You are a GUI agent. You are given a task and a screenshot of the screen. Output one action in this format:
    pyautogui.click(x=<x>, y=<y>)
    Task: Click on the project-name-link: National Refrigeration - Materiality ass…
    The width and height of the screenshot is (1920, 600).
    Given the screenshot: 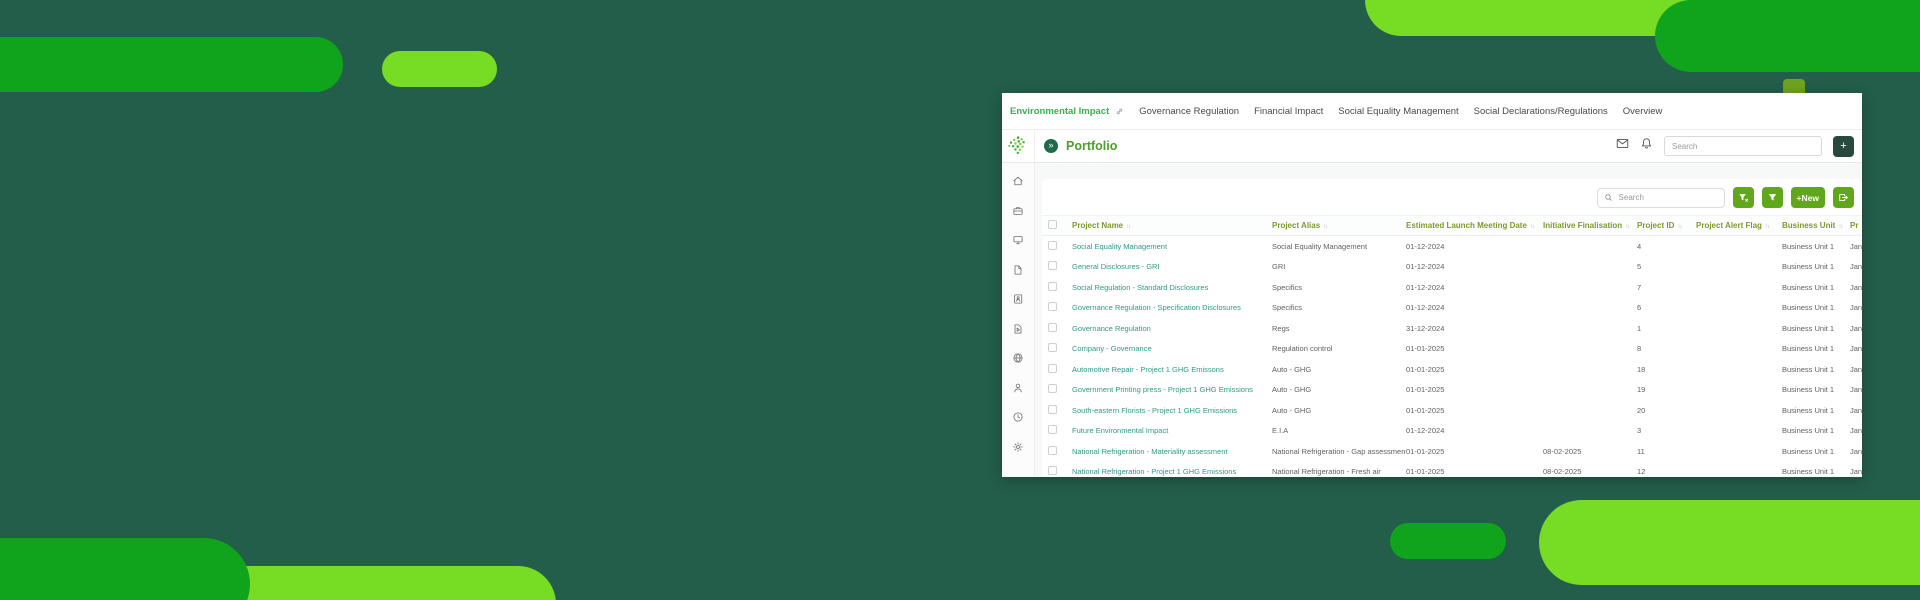 What is the action you would take?
    pyautogui.click(x=1149, y=451)
    